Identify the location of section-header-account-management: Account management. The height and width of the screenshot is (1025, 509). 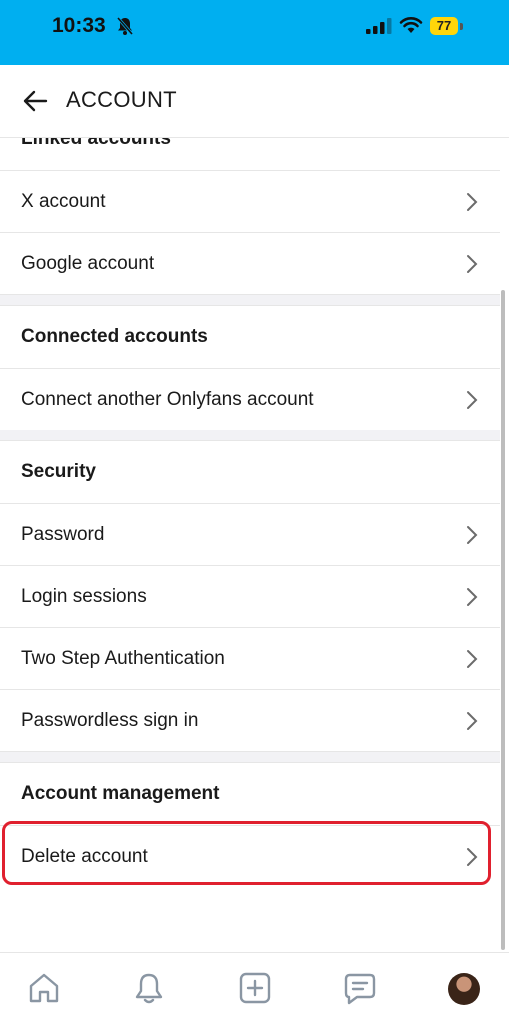
(250, 794).